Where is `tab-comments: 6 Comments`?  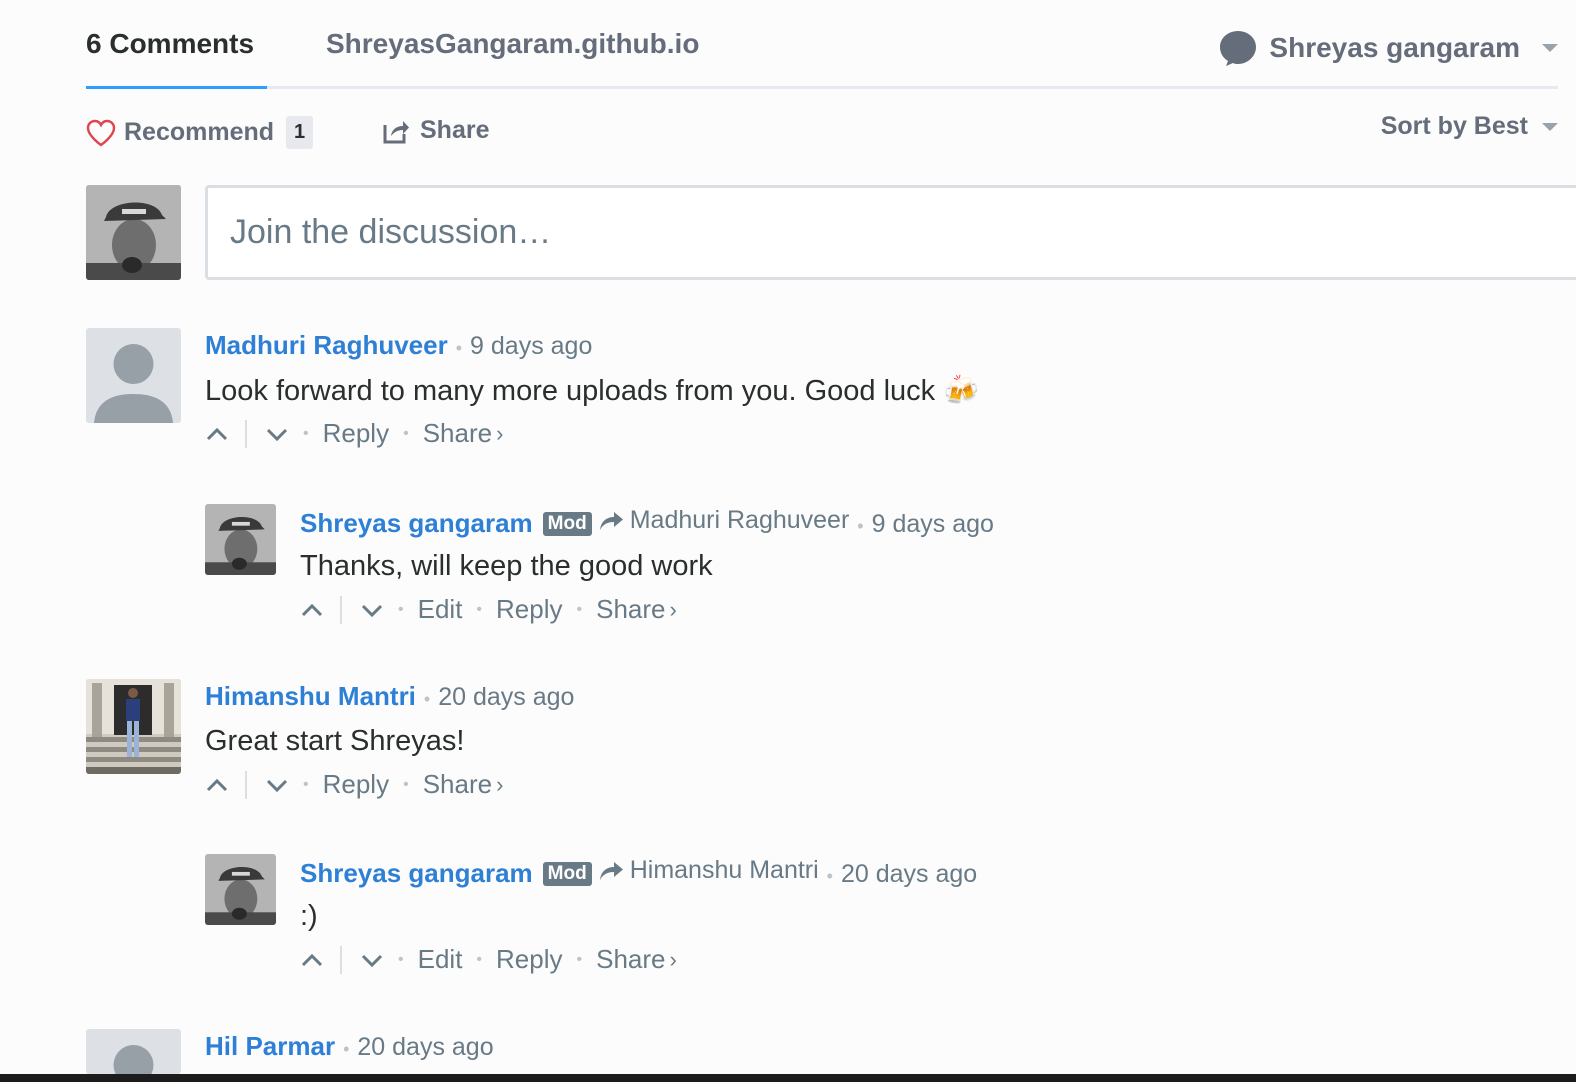
tab-comments: 6 Comments is located at coordinates (170, 58).